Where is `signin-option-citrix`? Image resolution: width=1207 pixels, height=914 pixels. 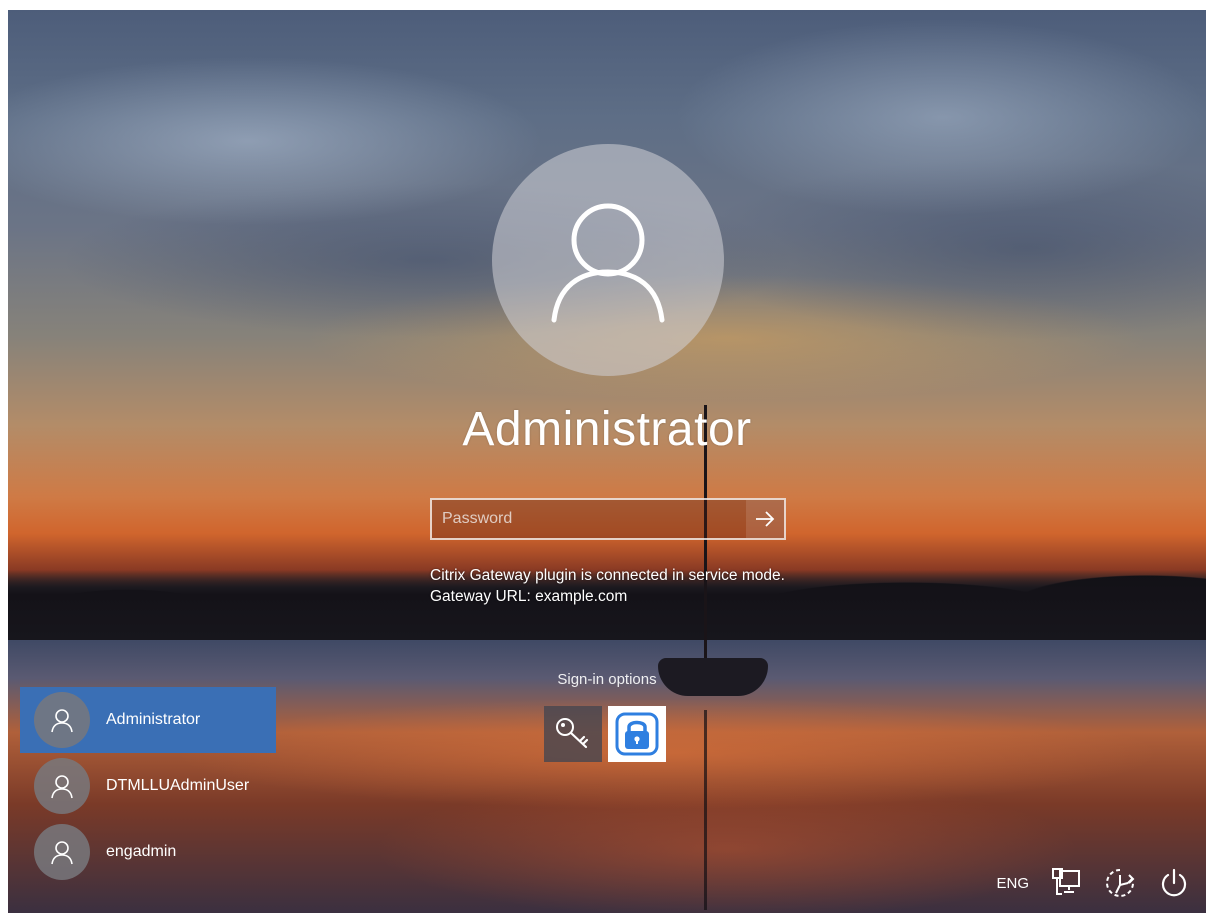 signin-option-citrix is located at coordinates (637, 734).